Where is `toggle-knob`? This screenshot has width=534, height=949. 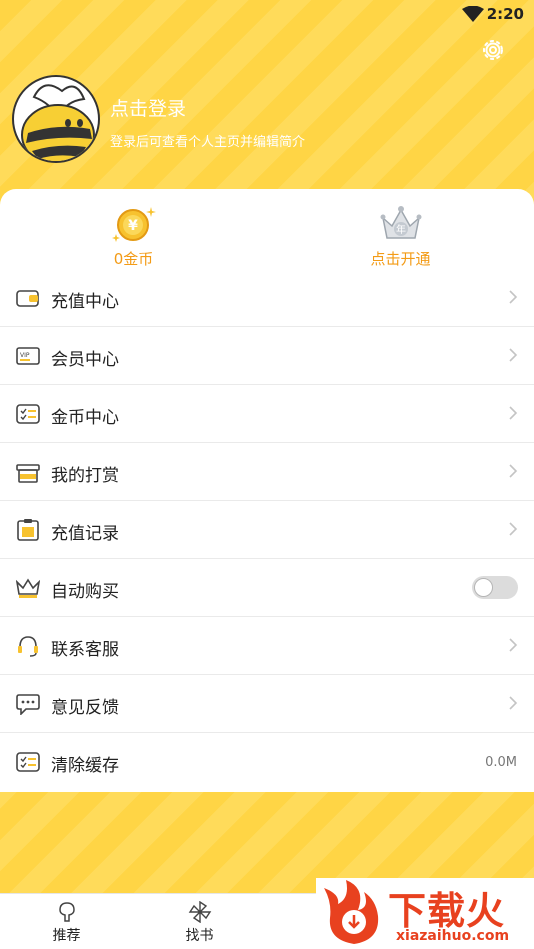 toggle-knob is located at coordinates (483, 587).